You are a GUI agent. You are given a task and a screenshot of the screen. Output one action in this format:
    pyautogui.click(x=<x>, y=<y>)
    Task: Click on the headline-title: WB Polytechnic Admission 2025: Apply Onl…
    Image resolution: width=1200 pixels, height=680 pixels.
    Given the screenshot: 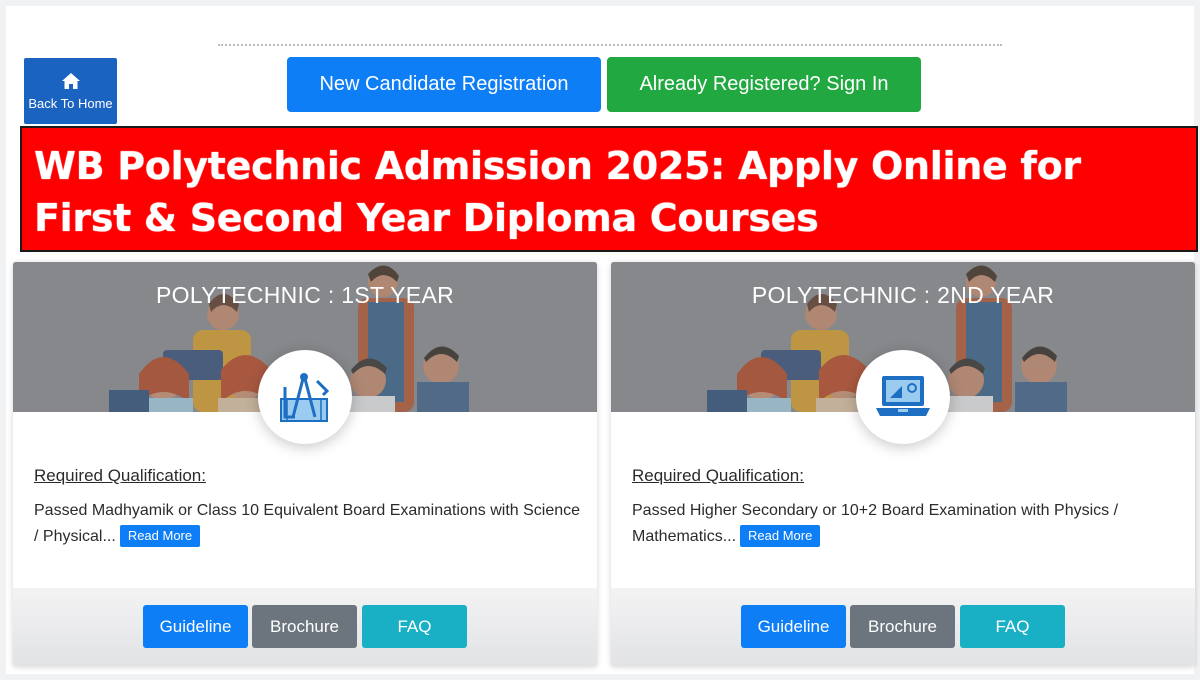 What is the action you would take?
    pyautogui.click(x=557, y=192)
    